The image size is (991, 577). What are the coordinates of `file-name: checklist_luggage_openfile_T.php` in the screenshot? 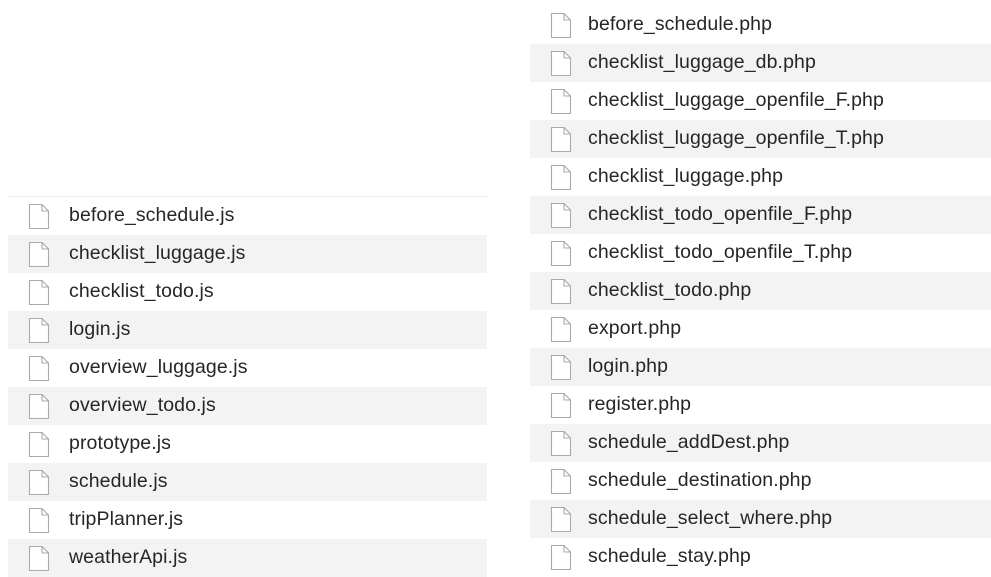 It's located at (736, 138).